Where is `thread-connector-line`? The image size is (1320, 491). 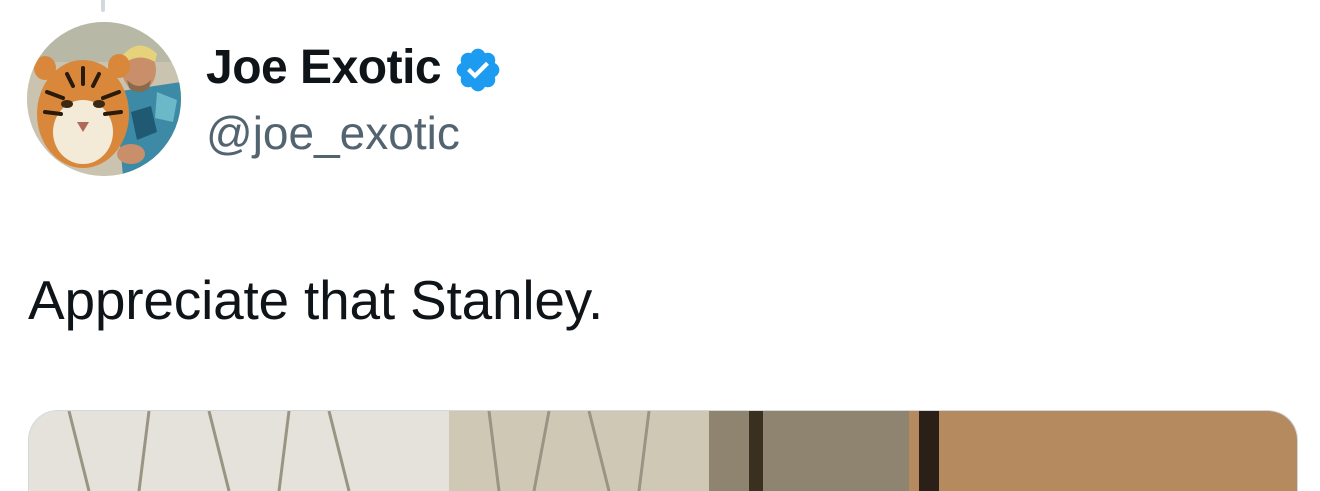
thread-connector-line is located at coordinates (103, 6).